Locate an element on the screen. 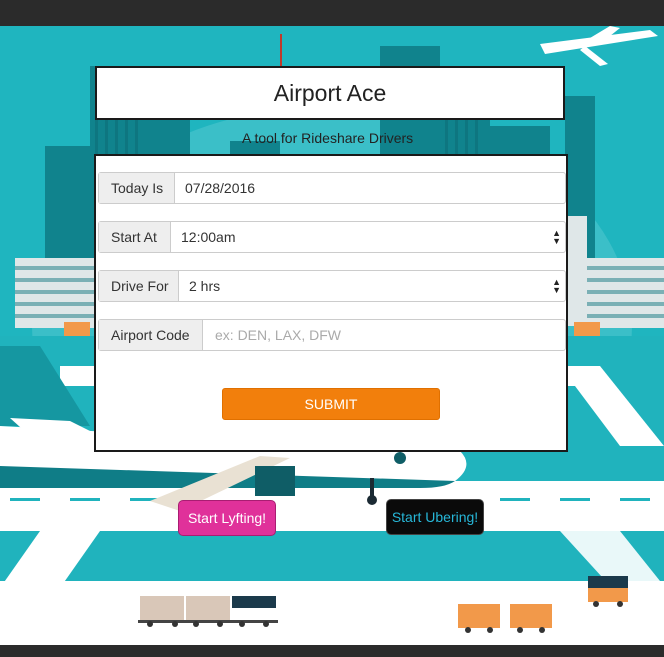  today-value: 07/28/2016 is located at coordinates (220, 188).